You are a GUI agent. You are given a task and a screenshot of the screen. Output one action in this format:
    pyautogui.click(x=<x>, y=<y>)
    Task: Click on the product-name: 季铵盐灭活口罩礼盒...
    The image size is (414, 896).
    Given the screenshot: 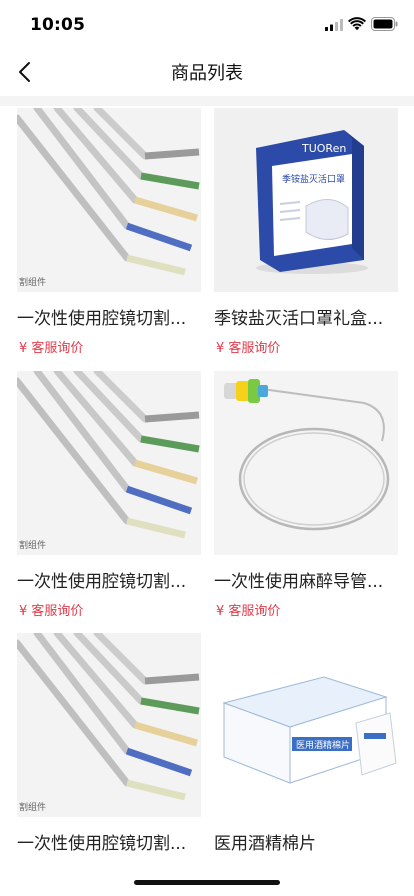 What is the action you would take?
    pyautogui.click(x=299, y=319)
    